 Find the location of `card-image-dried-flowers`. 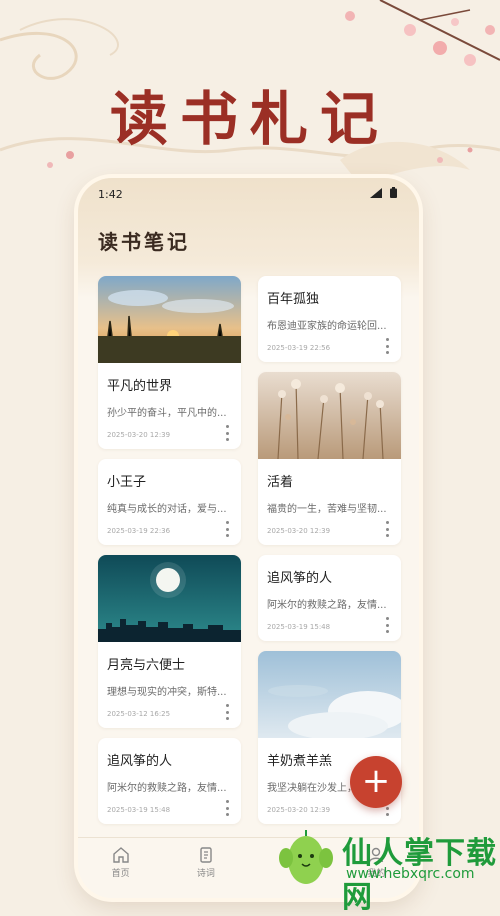

card-image-dried-flowers is located at coordinates (329, 415).